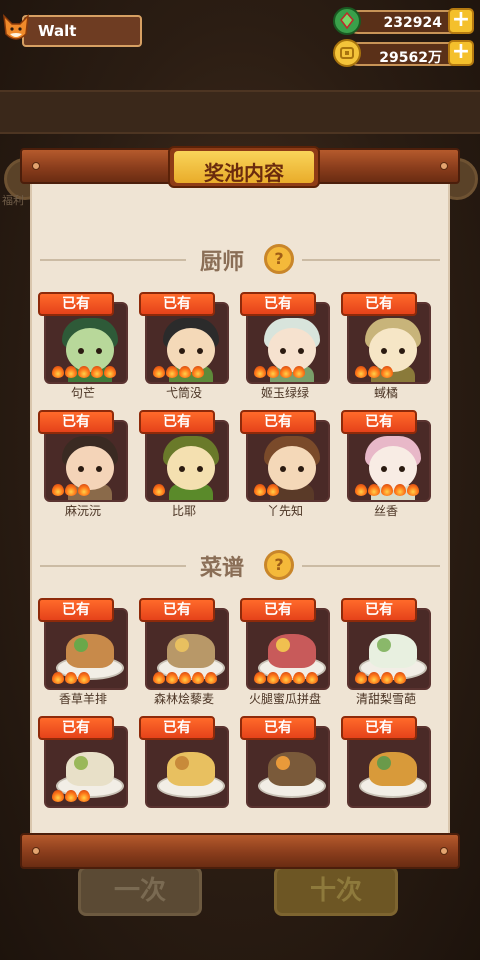 The width and height of the screenshot is (480, 960). I want to click on recipe-card: 已有香草羊排, so click(83, 653).